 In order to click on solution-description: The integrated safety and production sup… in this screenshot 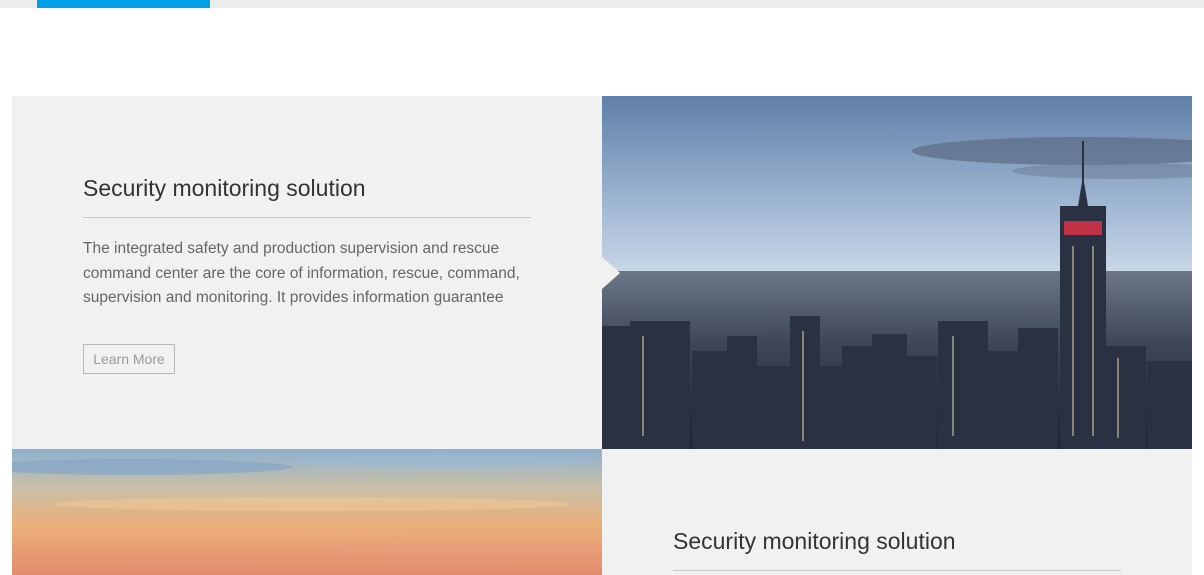, I will do `click(301, 273)`.